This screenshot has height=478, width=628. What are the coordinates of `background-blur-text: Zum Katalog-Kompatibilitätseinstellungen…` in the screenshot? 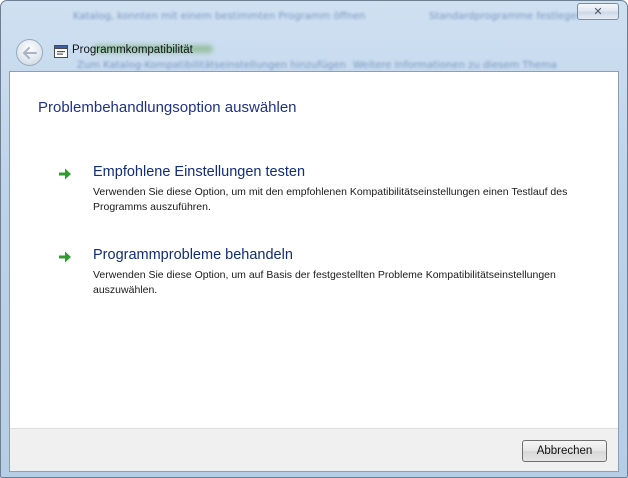 It's located at (212, 65).